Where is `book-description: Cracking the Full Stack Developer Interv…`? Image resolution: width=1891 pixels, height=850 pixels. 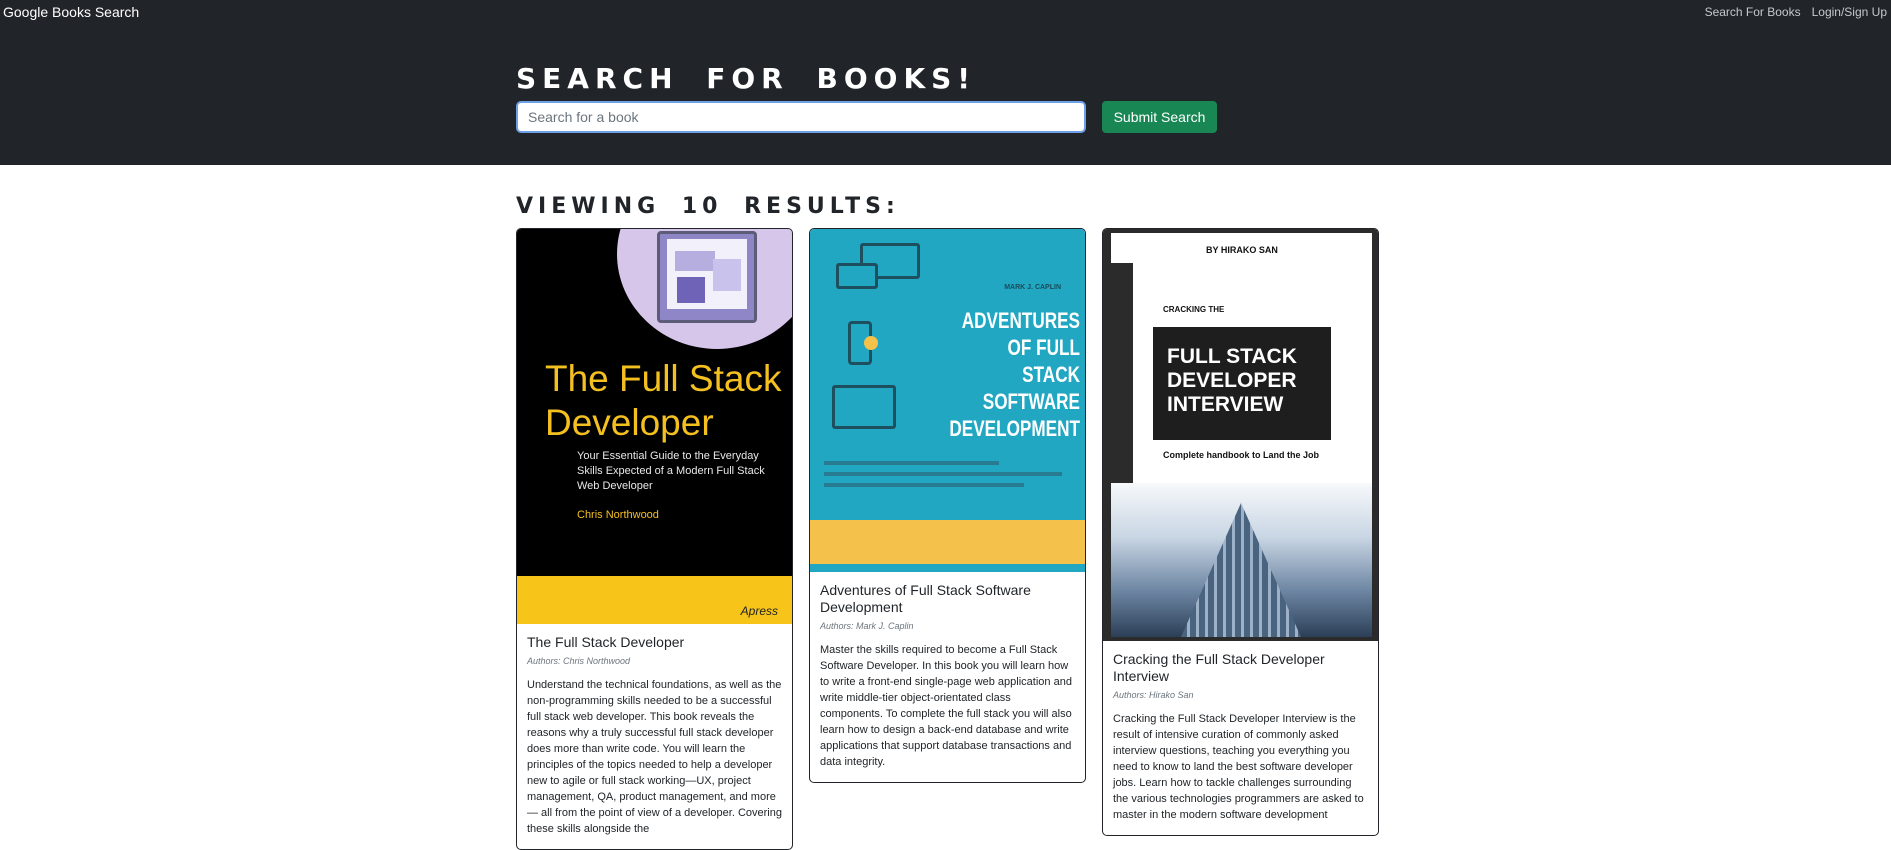 book-description: Cracking the Full Stack Developer Interv… is located at coordinates (1238, 767).